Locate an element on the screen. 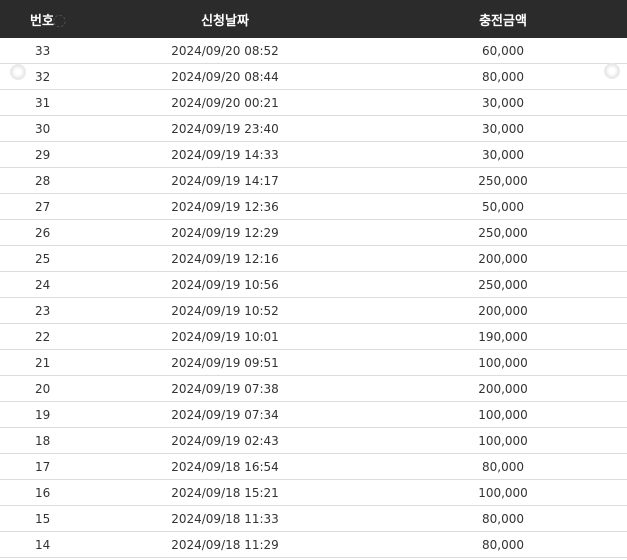 Image resolution: width=627 pixels, height=560 pixels. table-row: 17 2024/09/18 16:54 80,000 is located at coordinates (313, 467).